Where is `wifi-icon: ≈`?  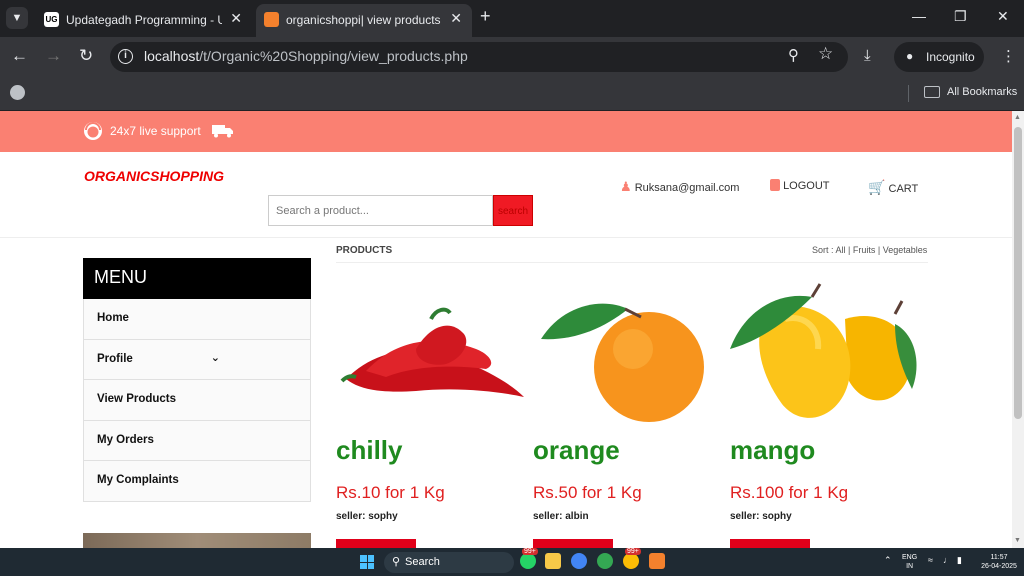 wifi-icon: ≈ is located at coordinates (930, 560).